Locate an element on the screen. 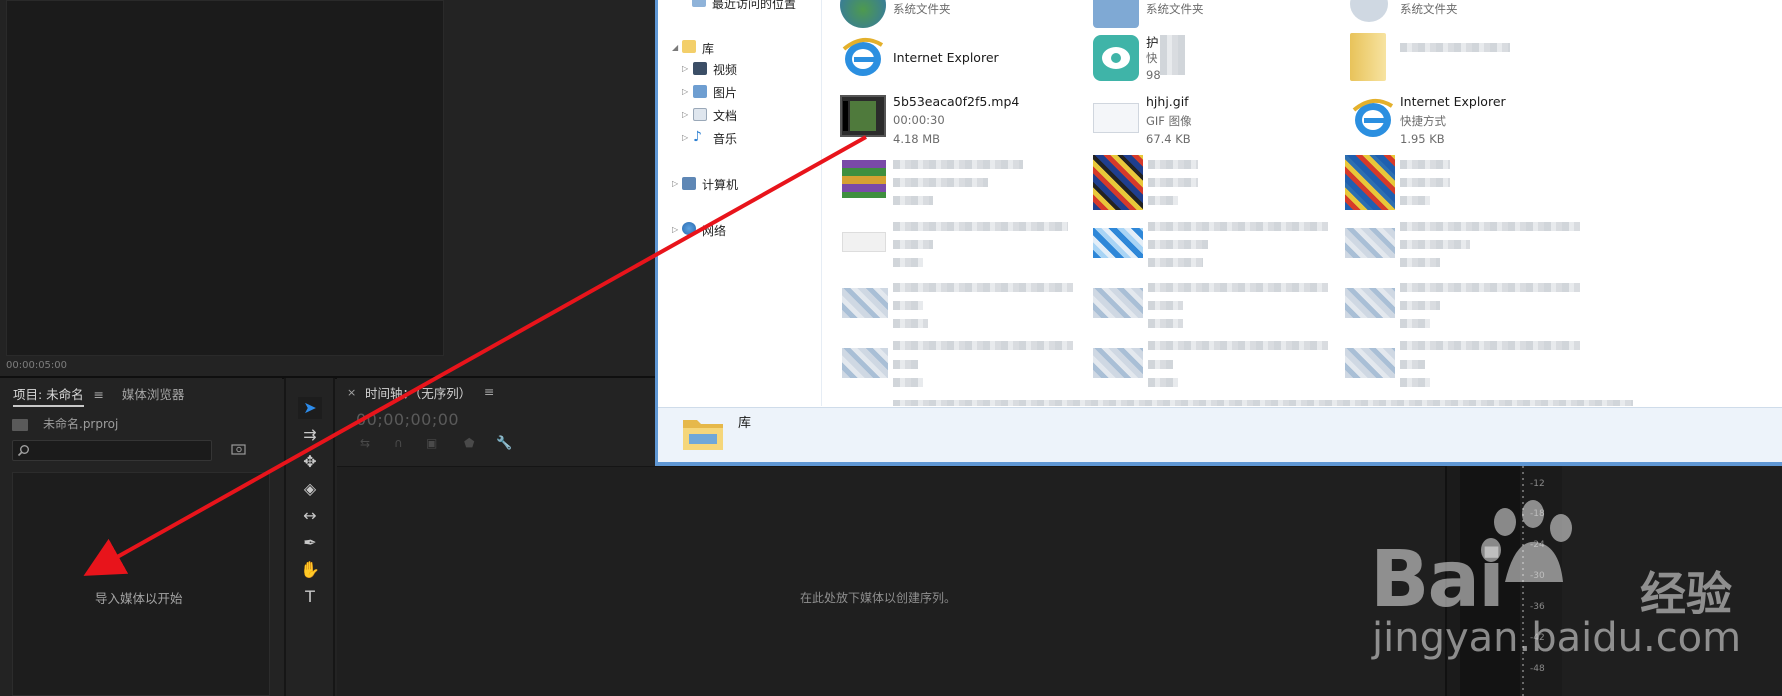 This screenshot has height=696, width=1782. recent-places-icon is located at coordinates (699, 3).